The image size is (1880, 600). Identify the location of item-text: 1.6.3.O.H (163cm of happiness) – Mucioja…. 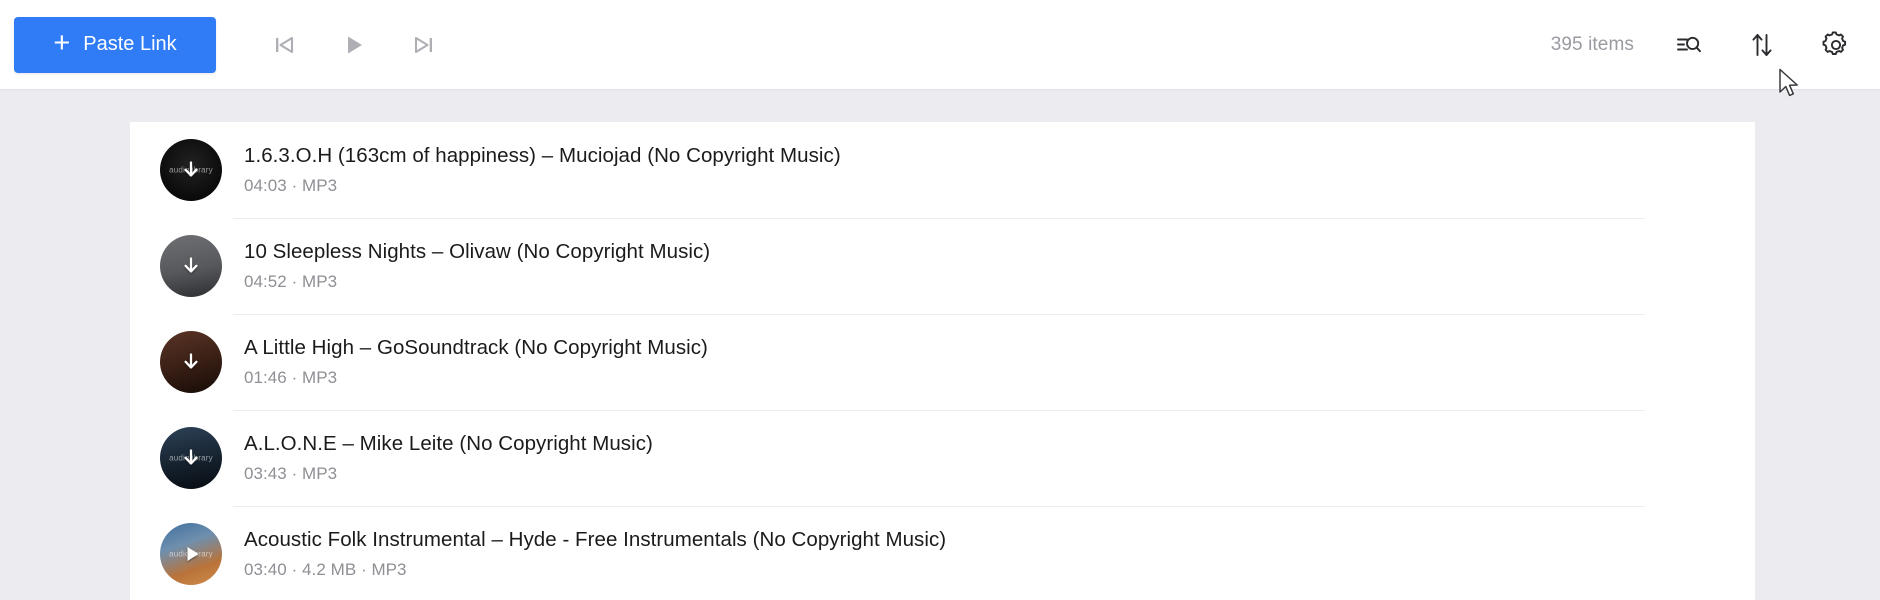
(542, 170).